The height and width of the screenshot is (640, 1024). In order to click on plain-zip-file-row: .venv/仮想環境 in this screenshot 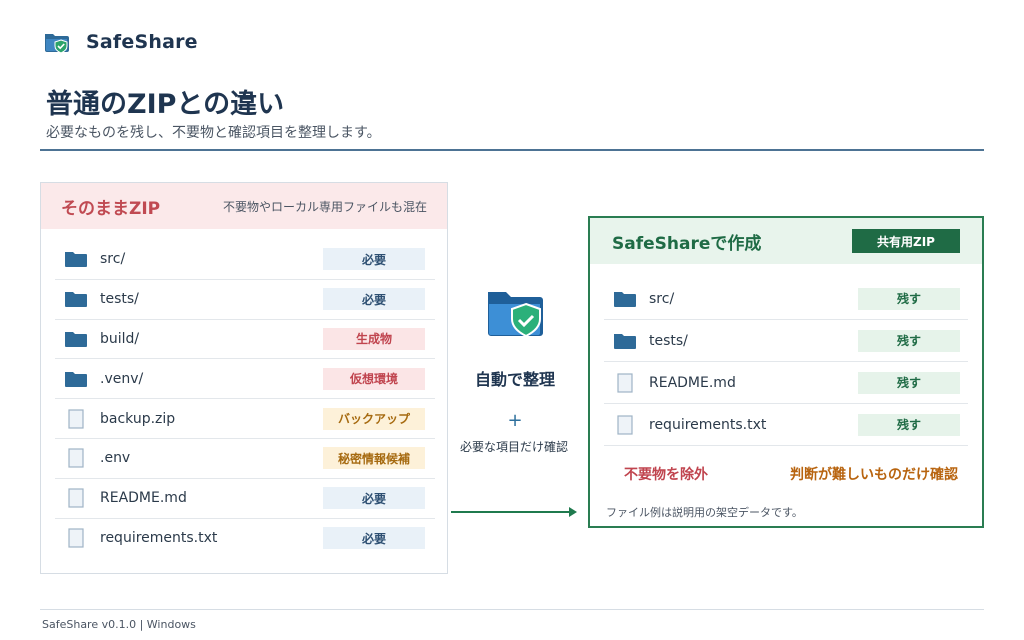, I will do `click(245, 379)`.